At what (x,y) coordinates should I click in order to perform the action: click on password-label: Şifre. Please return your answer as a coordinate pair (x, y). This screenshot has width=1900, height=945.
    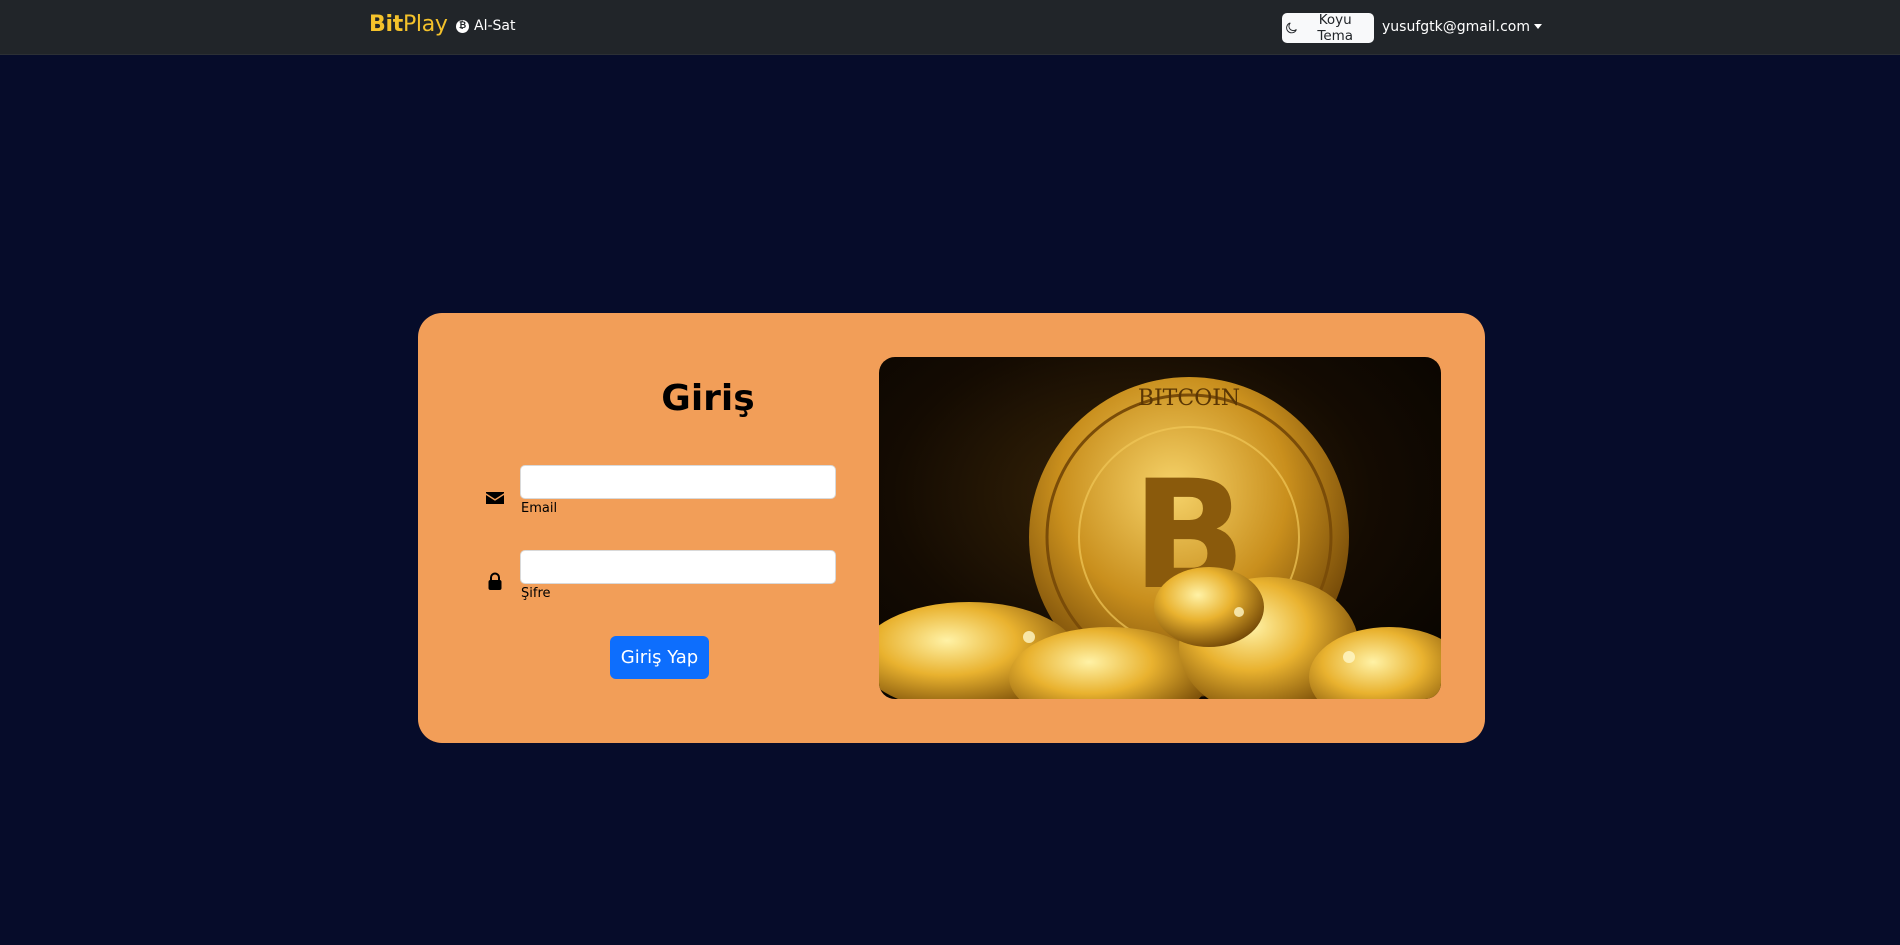
    Looking at the image, I should click on (536, 593).